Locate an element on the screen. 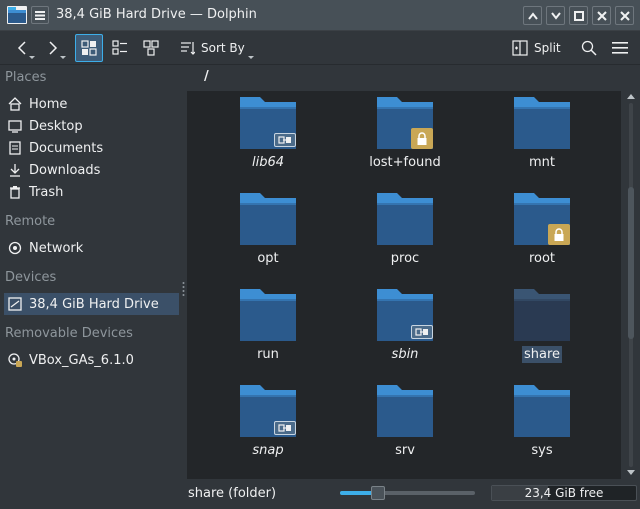 This screenshot has height=509, width=640. folder-item: snap is located at coordinates (268, 427).